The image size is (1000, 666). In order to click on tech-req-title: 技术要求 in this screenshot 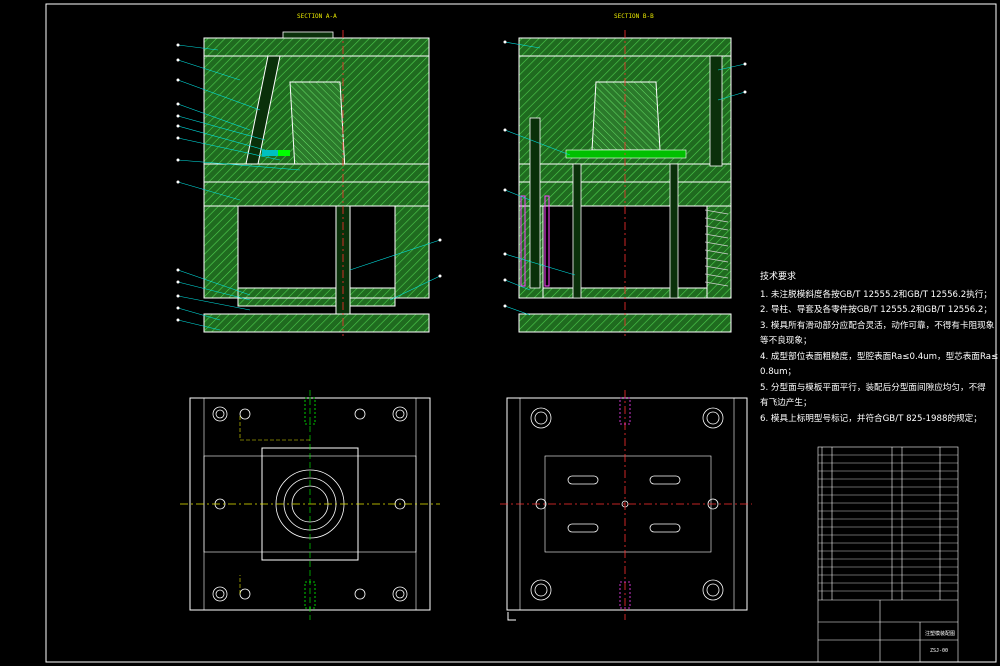, I will do `click(778, 277)`.